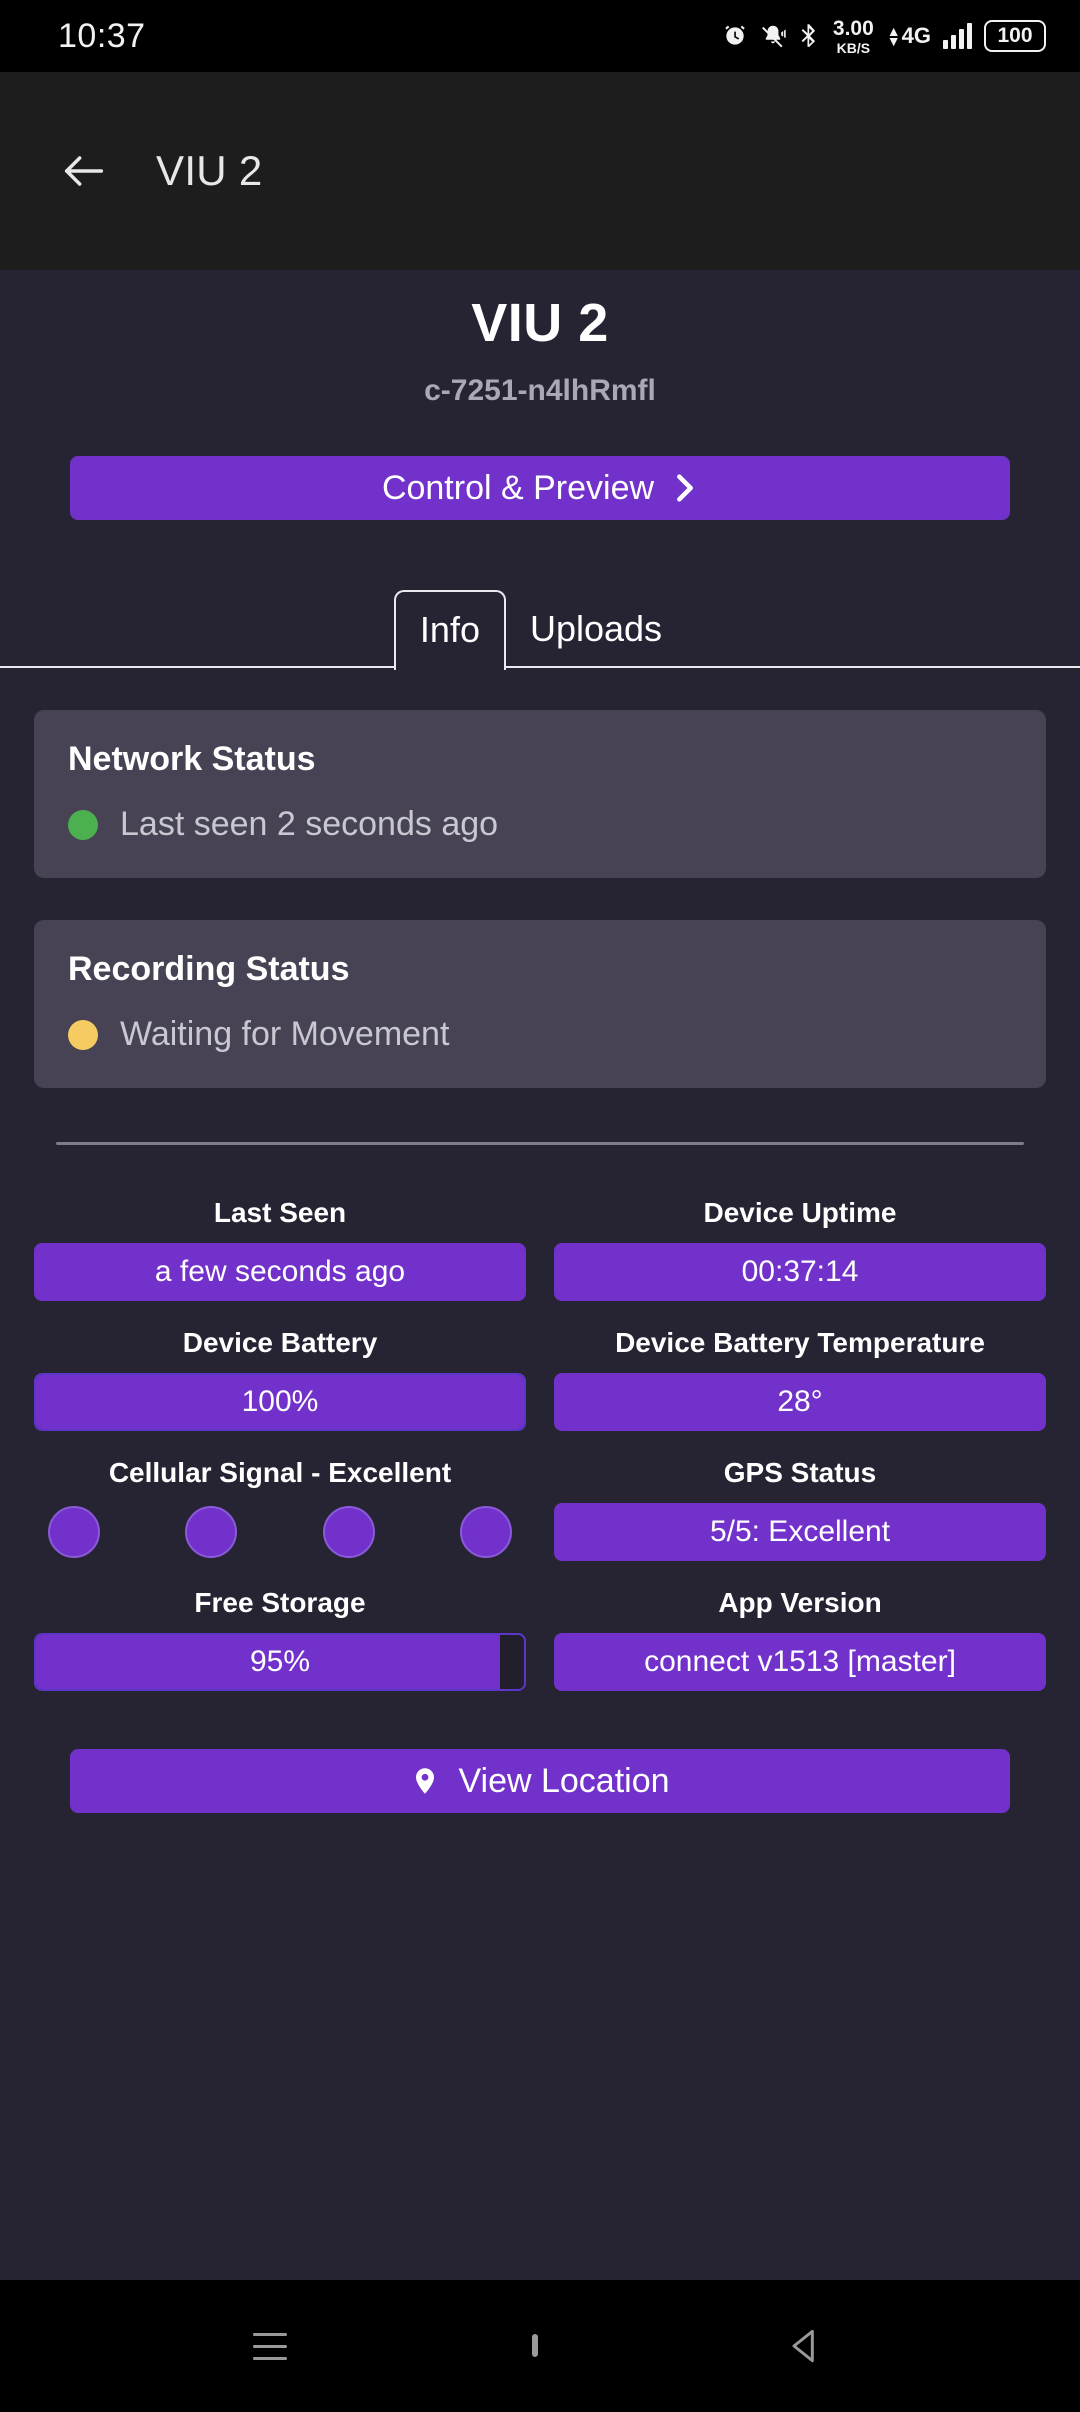 The image size is (1080, 2412). I want to click on info-label: Last Seen, so click(280, 1212).